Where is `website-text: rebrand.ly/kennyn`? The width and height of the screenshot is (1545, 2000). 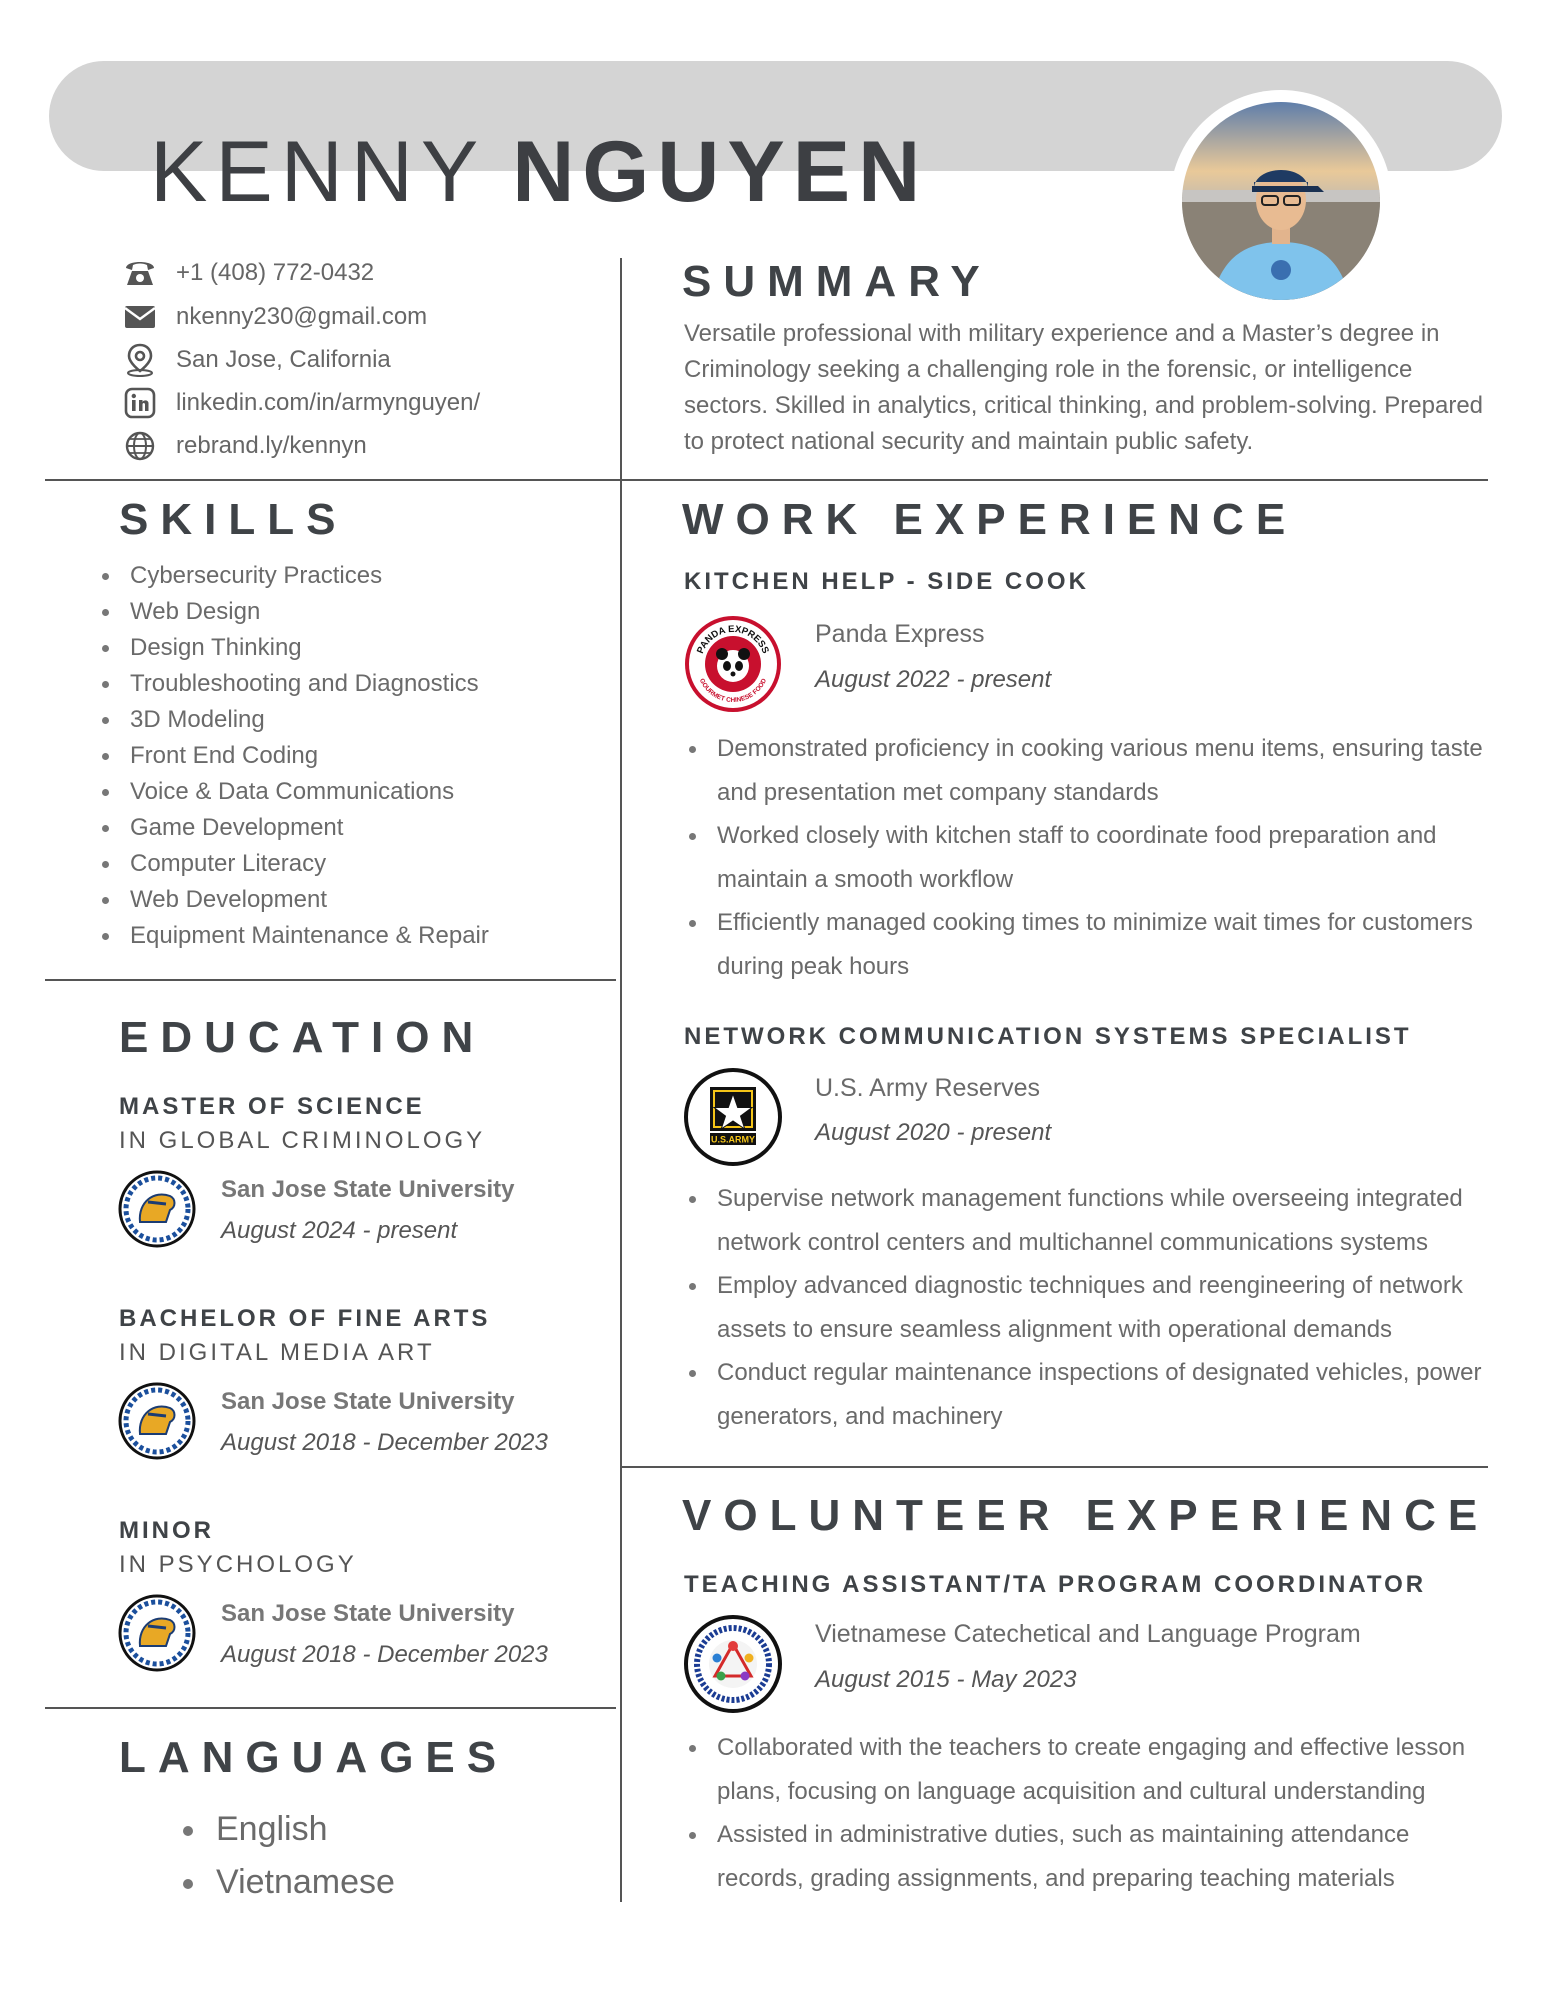 website-text: rebrand.ly/kennyn is located at coordinates (271, 445).